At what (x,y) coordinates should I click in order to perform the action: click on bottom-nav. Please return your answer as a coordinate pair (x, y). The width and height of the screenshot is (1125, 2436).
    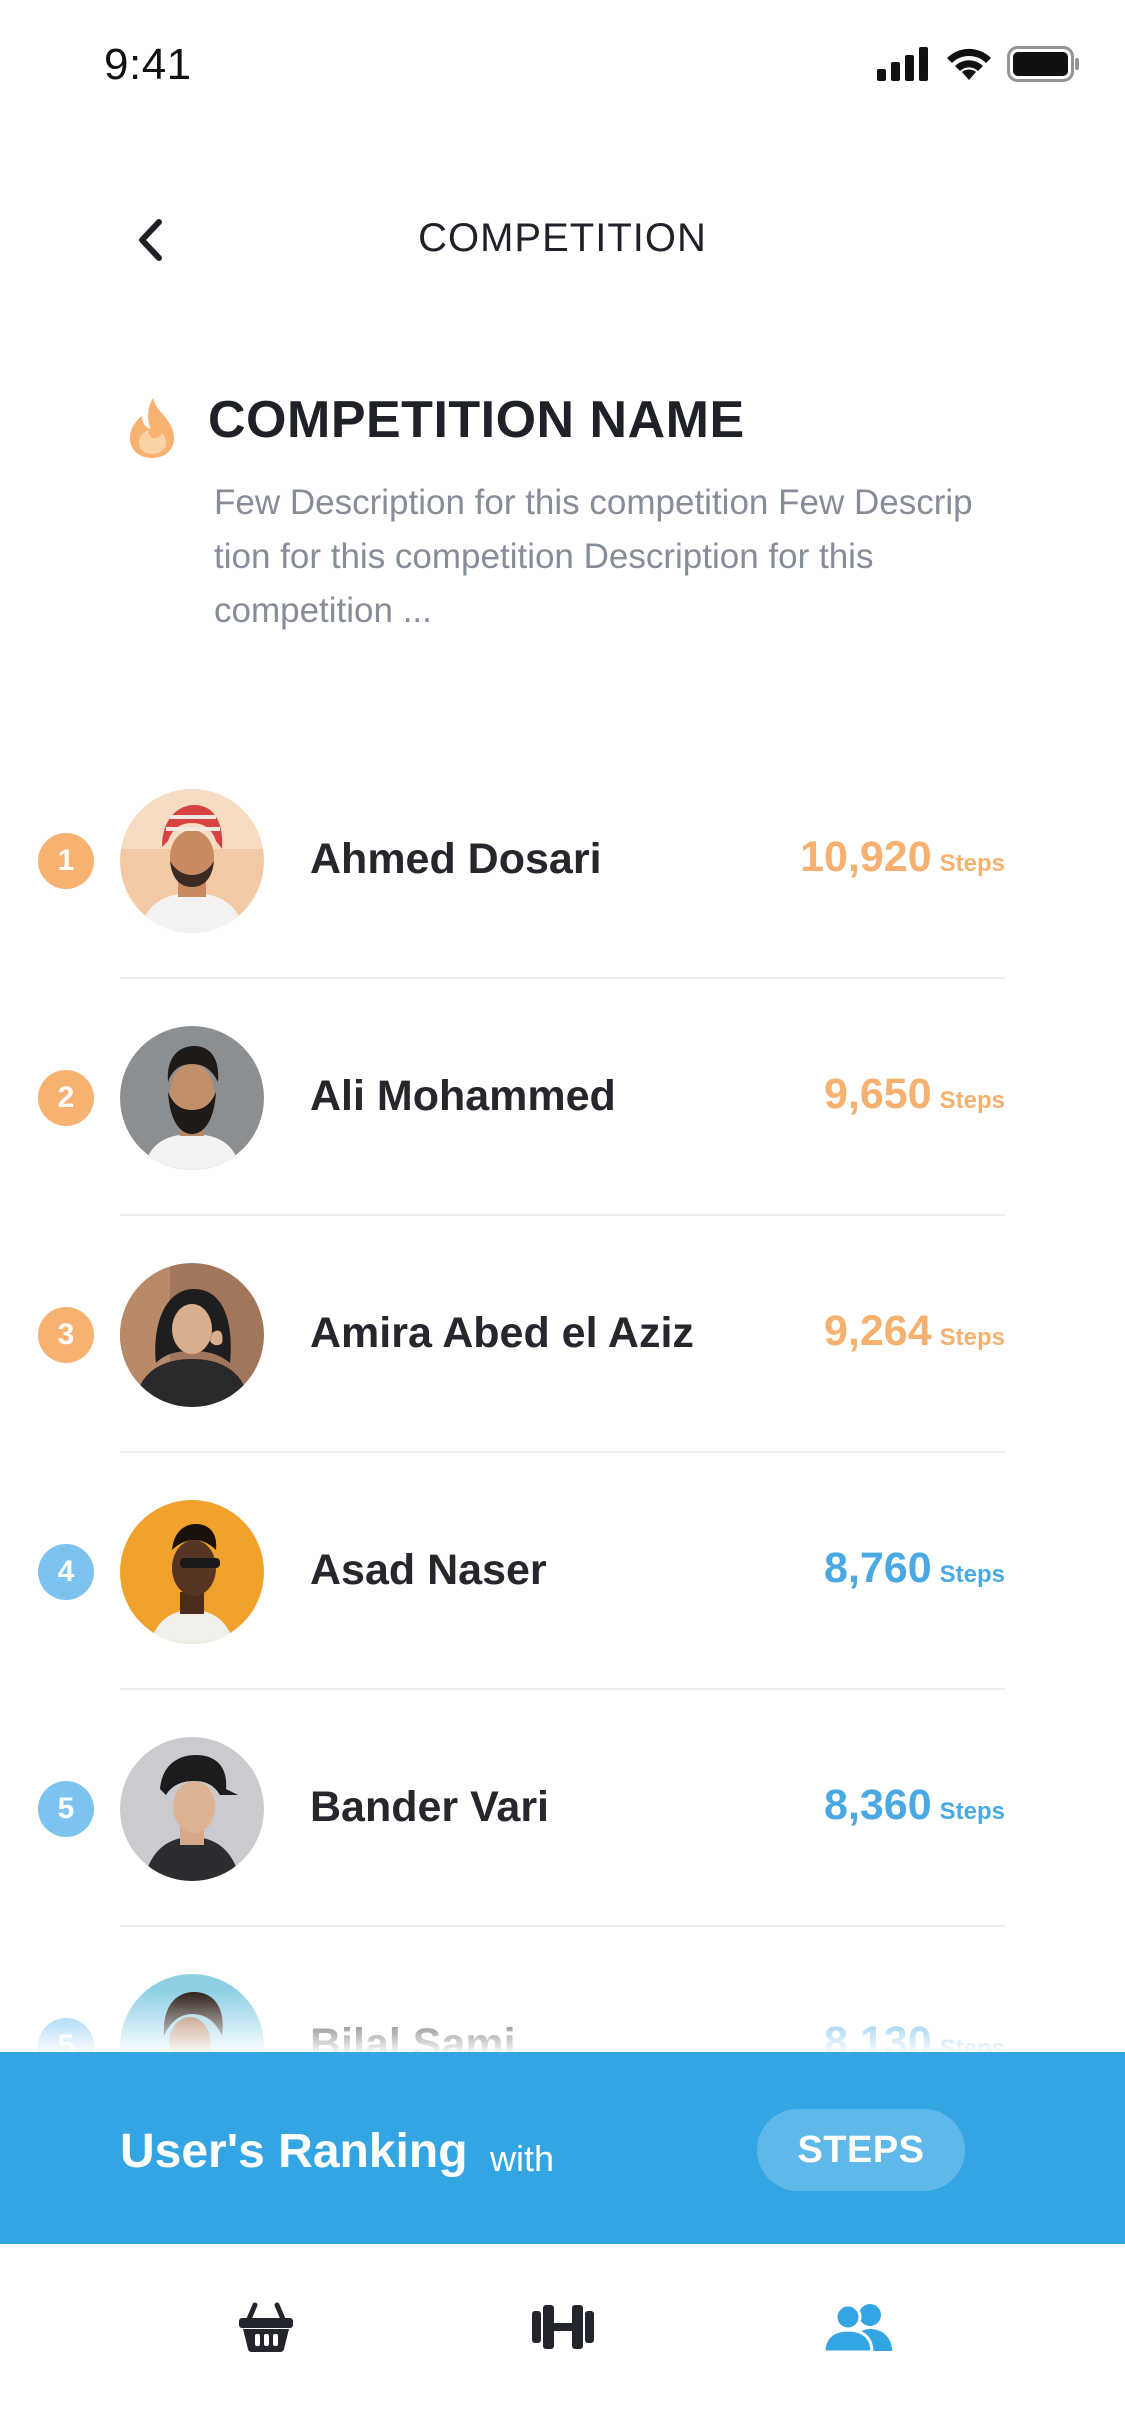
    Looking at the image, I should click on (562, 2340).